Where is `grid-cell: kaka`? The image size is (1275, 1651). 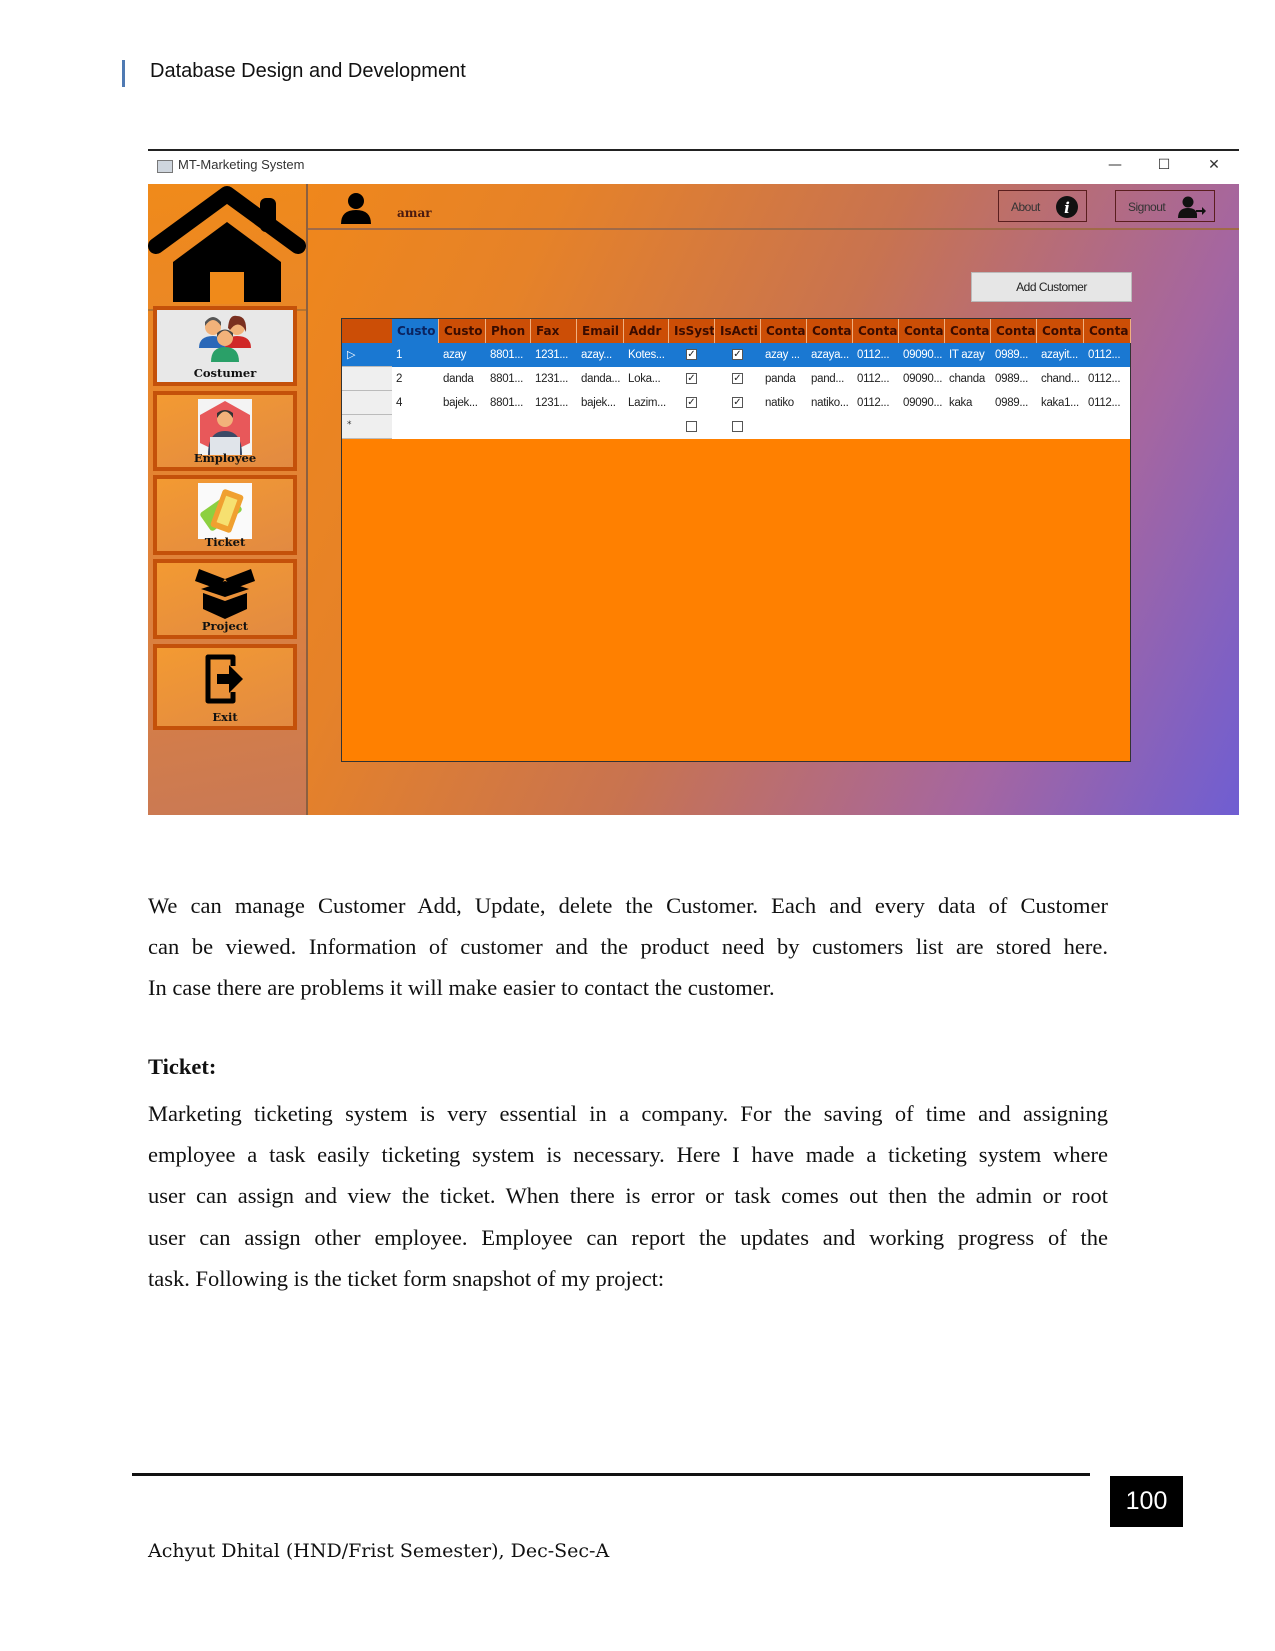 grid-cell: kaka is located at coordinates (968, 403).